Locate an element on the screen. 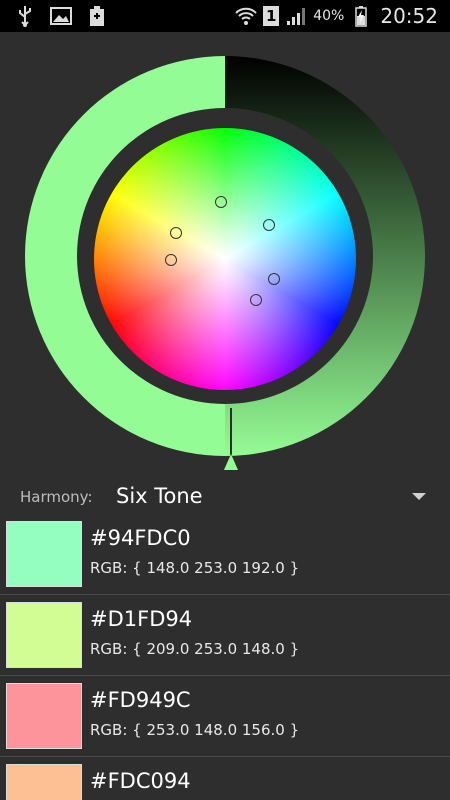 This screenshot has height=800, width=450. status-bar: 1 40% 20:52 is located at coordinates (225, 16).